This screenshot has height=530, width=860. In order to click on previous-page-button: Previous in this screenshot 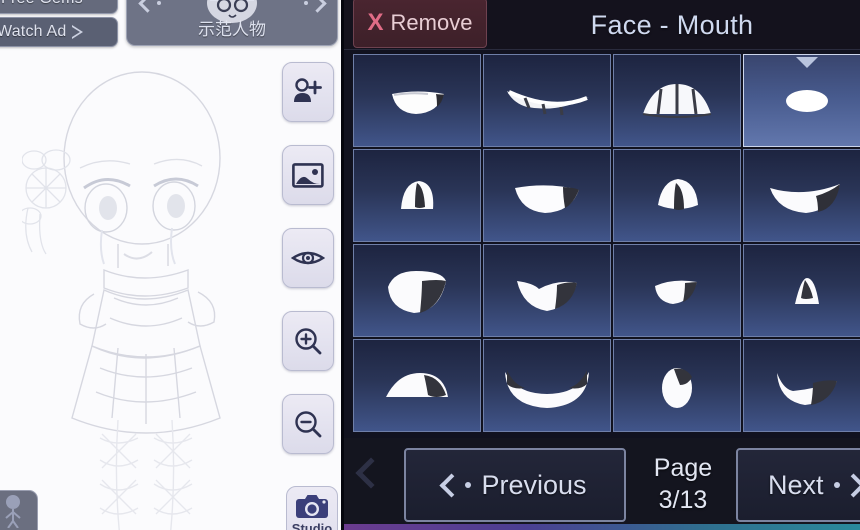, I will do `click(515, 485)`.